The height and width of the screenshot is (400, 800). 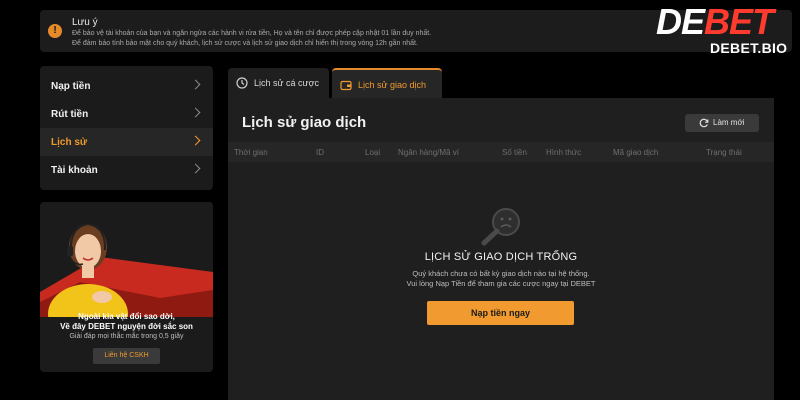 What do you see at coordinates (242, 83) in the screenshot?
I see `history-icon` at bounding box center [242, 83].